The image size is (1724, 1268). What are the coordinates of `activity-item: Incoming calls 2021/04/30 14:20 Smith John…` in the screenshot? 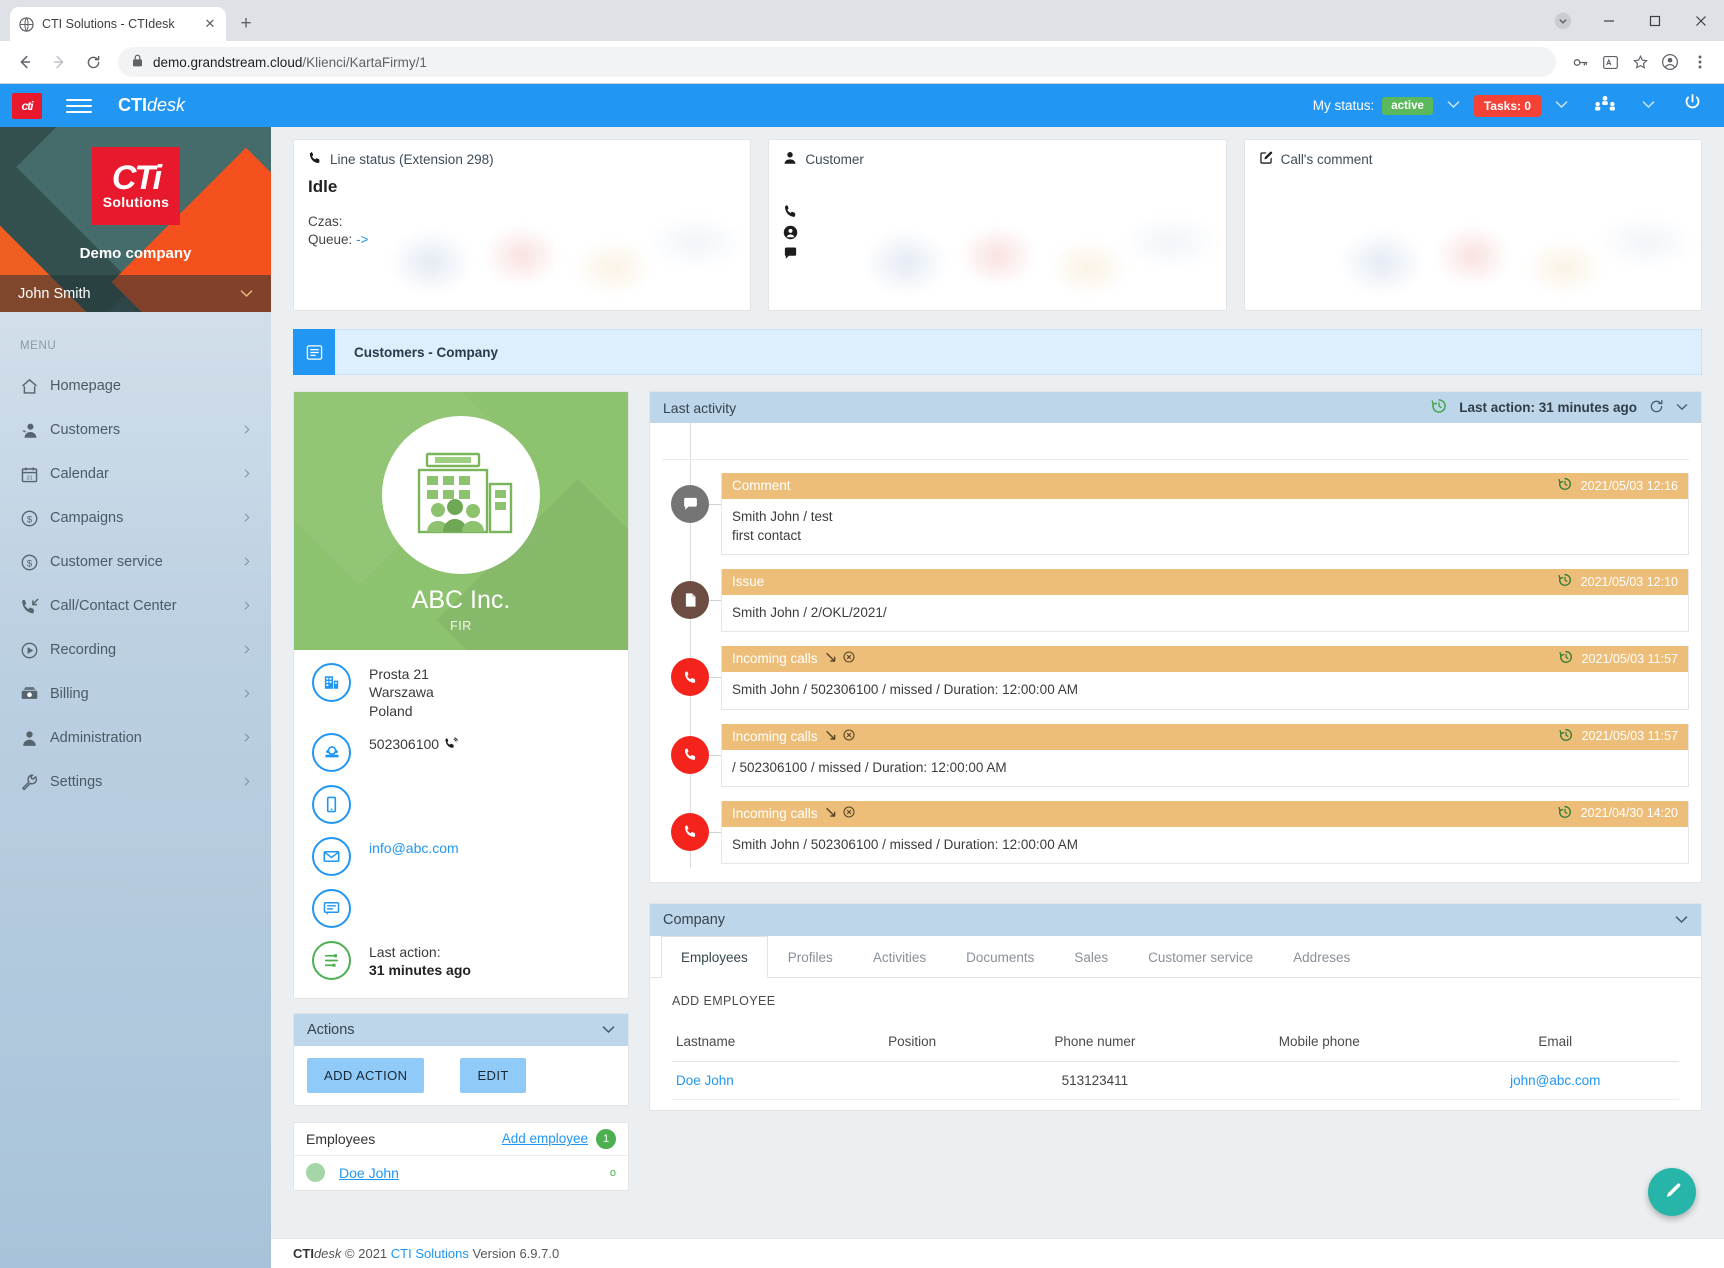 It's located at (1175, 832).